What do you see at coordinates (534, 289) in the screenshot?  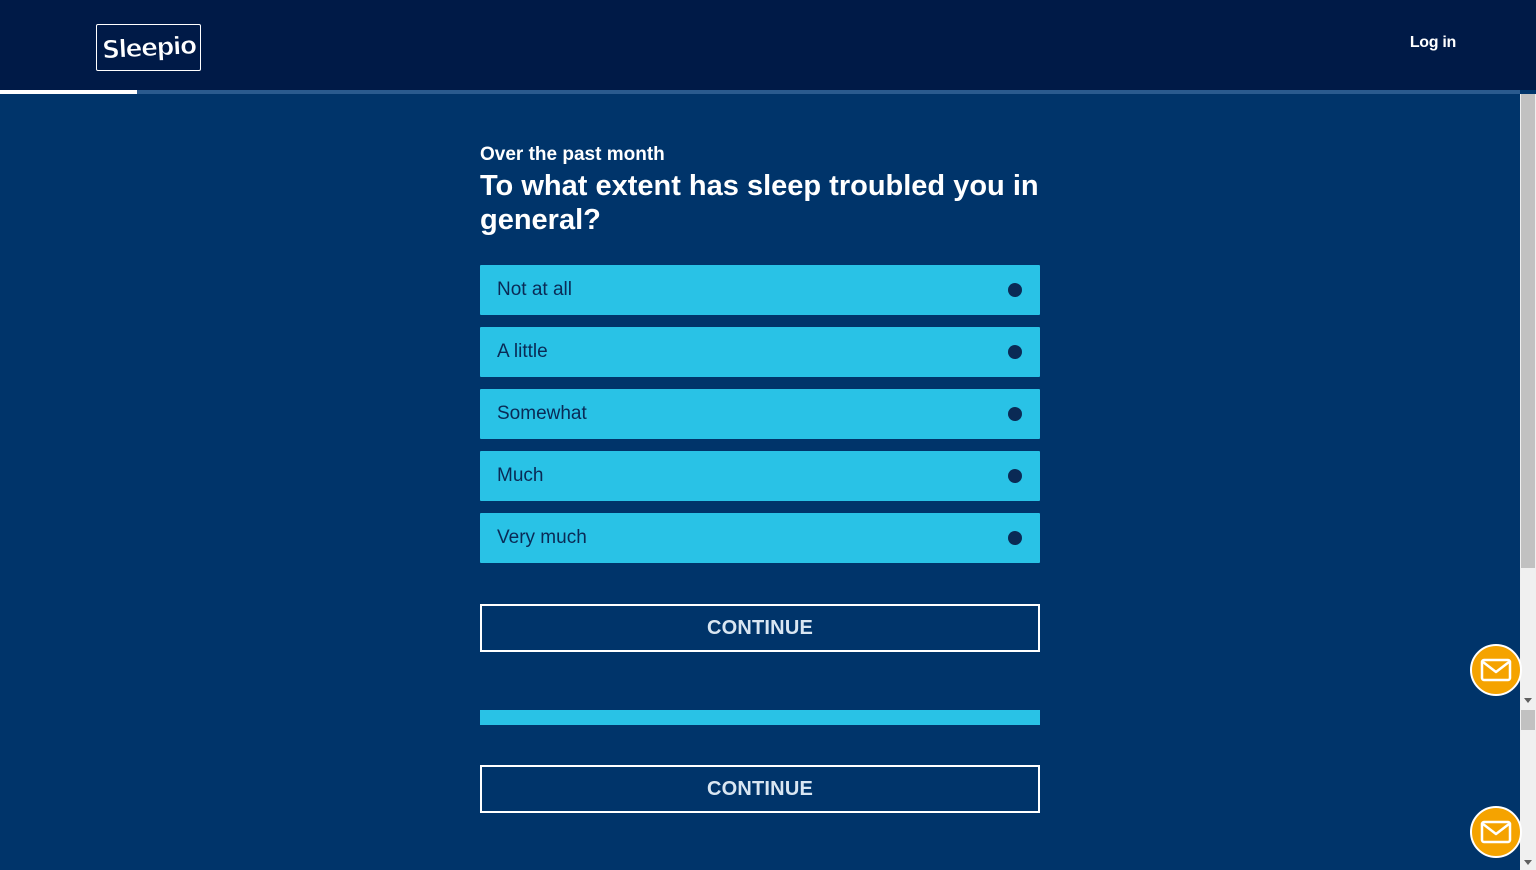 I see `option-label: Not at all` at bounding box center [534, 289].